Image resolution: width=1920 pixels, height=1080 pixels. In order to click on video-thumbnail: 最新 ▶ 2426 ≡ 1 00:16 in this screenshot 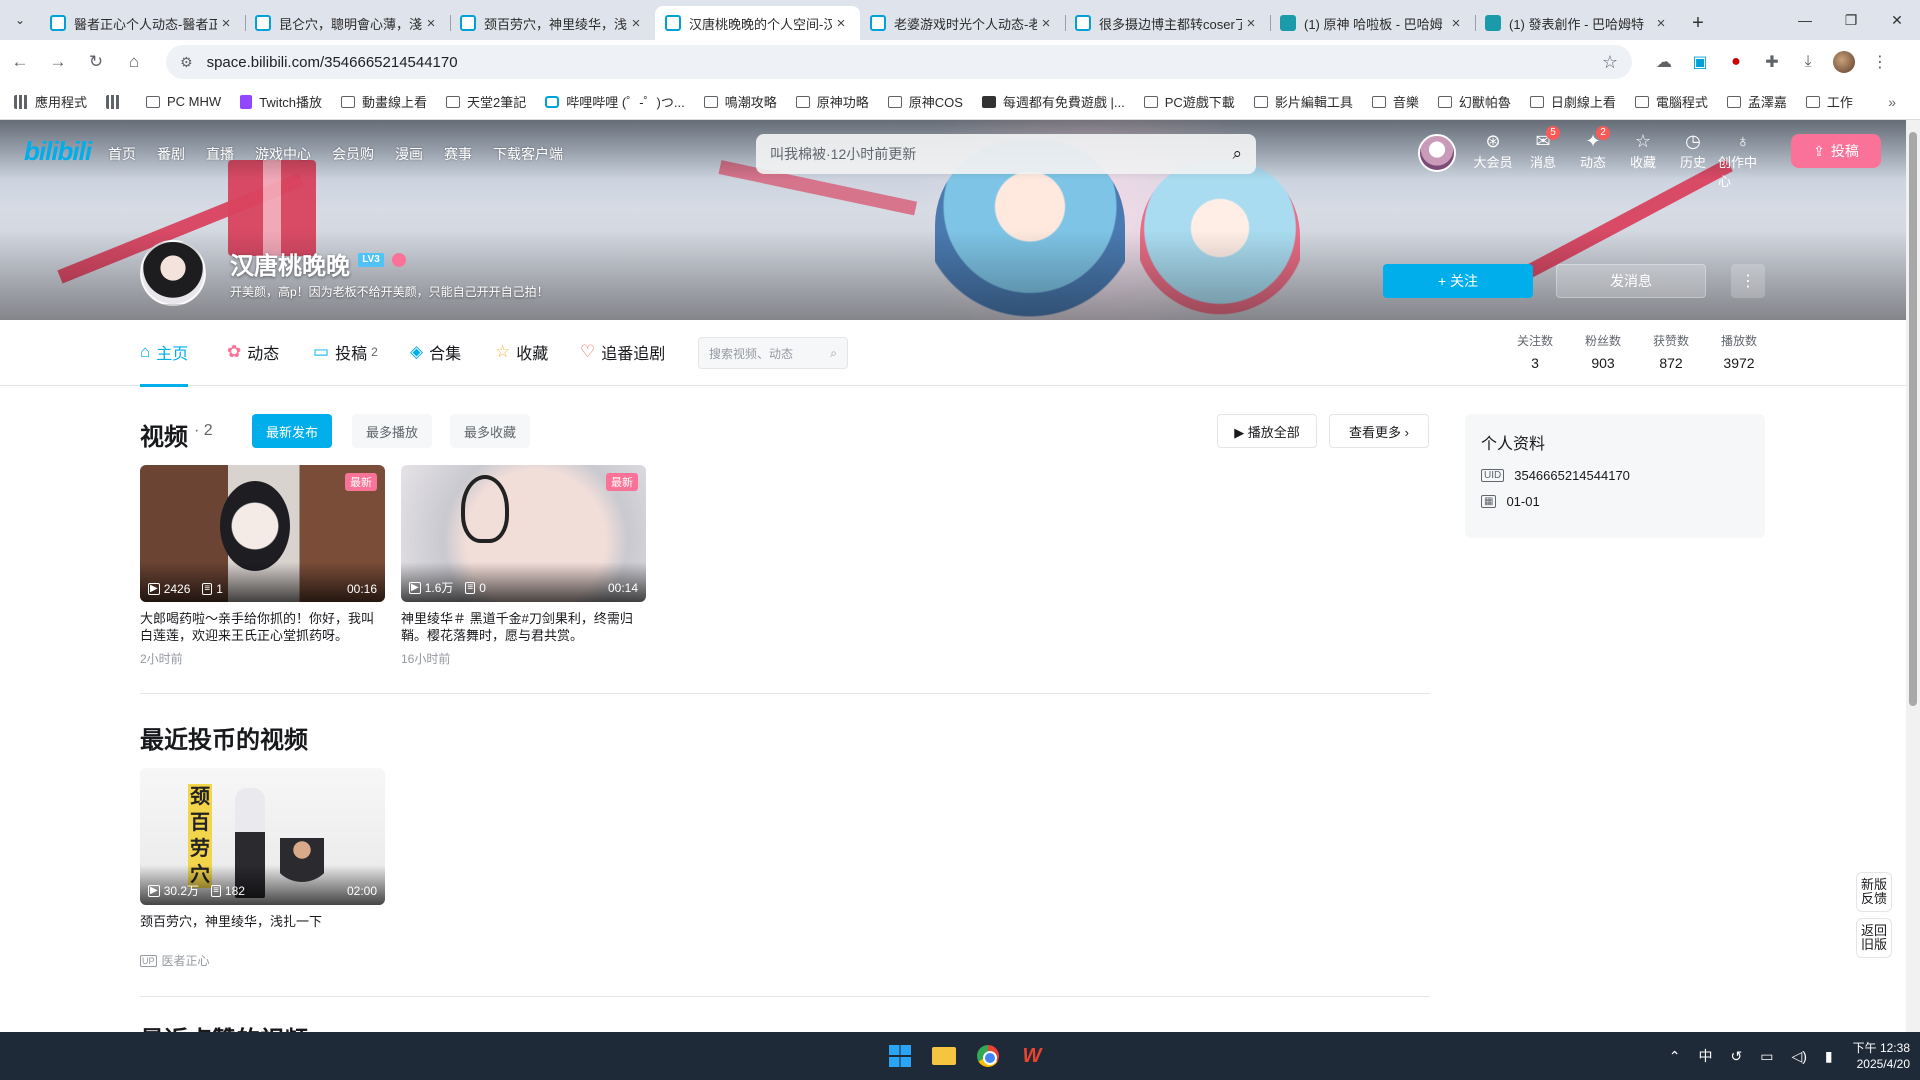, I will do `click(262, 533)`.